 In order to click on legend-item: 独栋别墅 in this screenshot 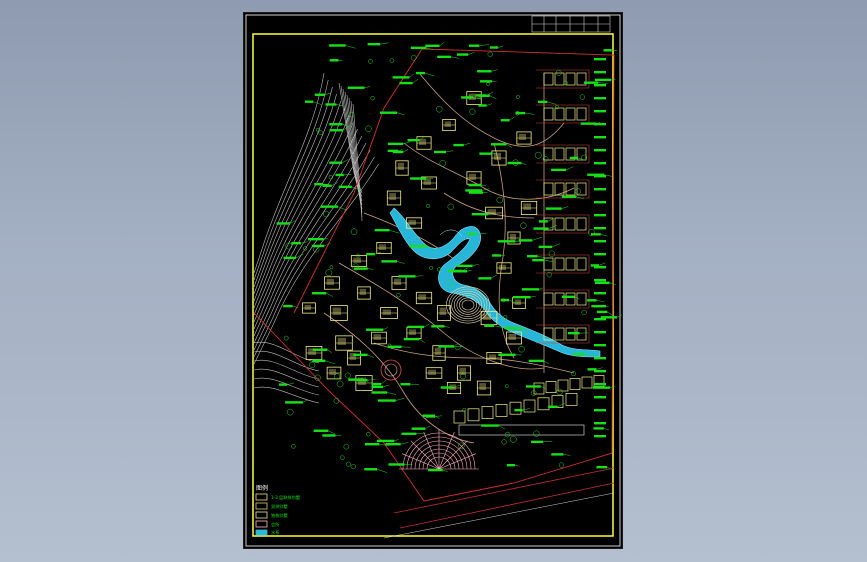, I will do `click(271, 515)`.